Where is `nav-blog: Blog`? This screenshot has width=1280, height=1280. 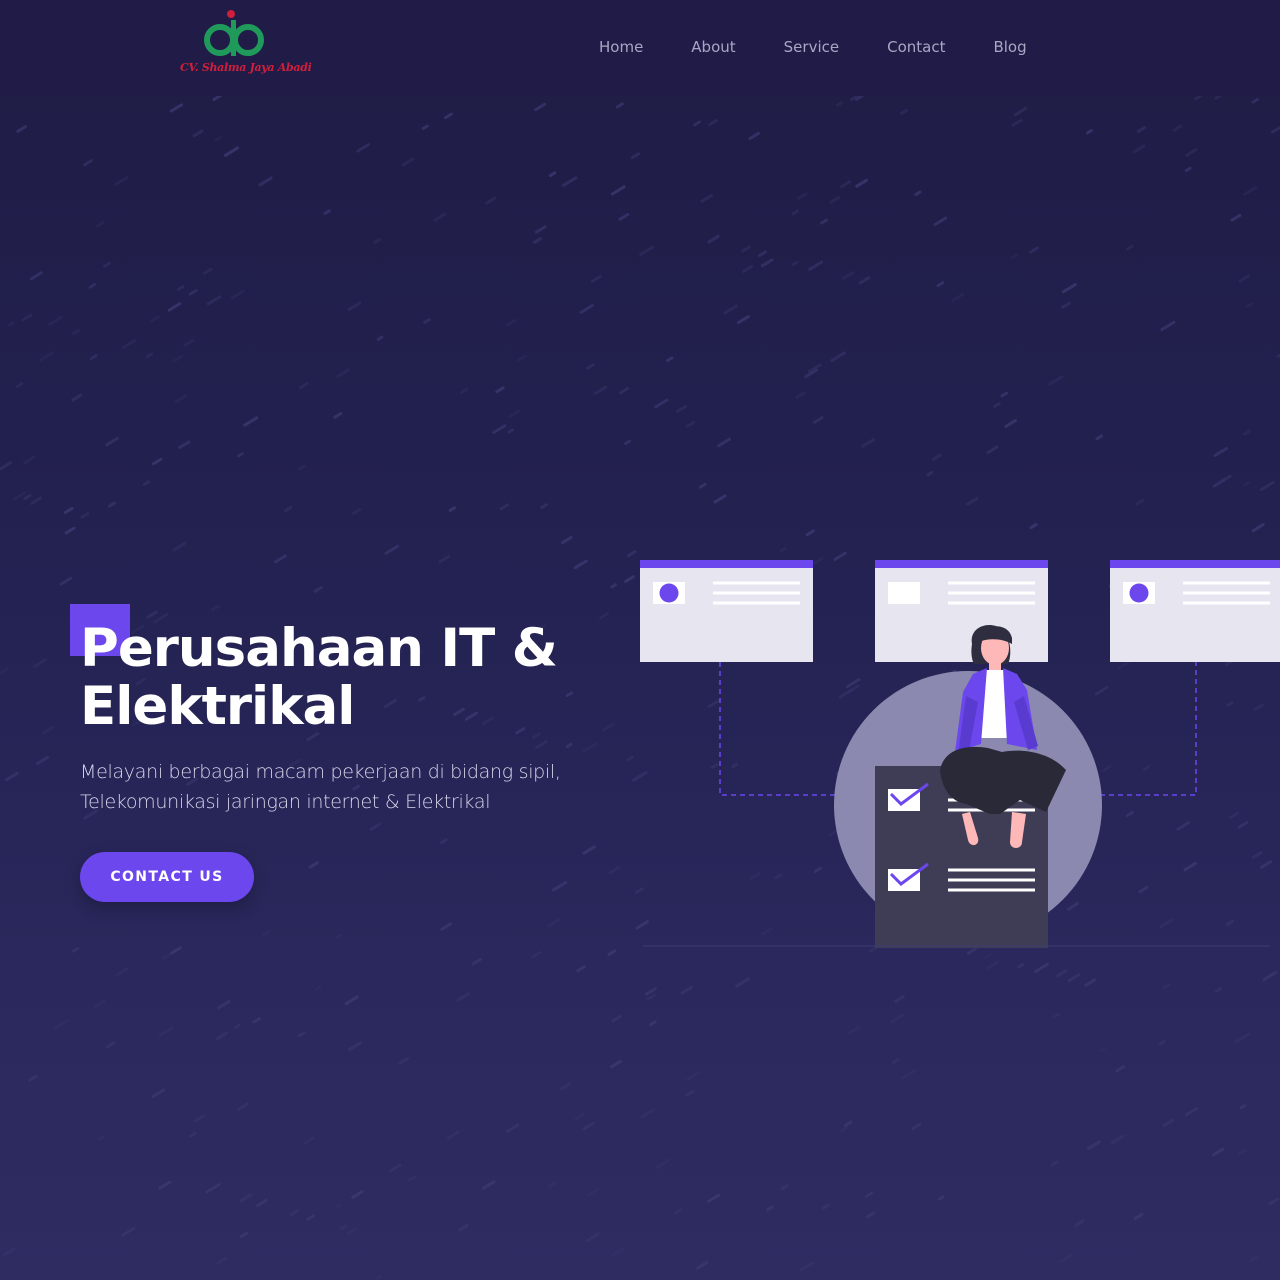
nav-blog: Blog is located at coordinates (1009, 47).